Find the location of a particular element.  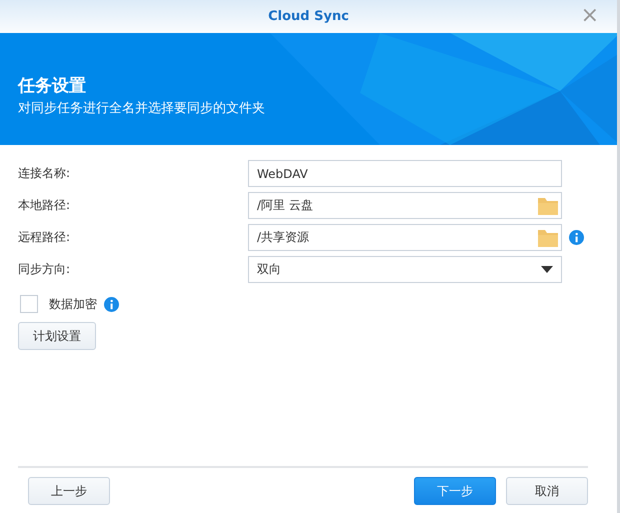

schedule-button: 计划设置 is located at coordinates (57, 336).